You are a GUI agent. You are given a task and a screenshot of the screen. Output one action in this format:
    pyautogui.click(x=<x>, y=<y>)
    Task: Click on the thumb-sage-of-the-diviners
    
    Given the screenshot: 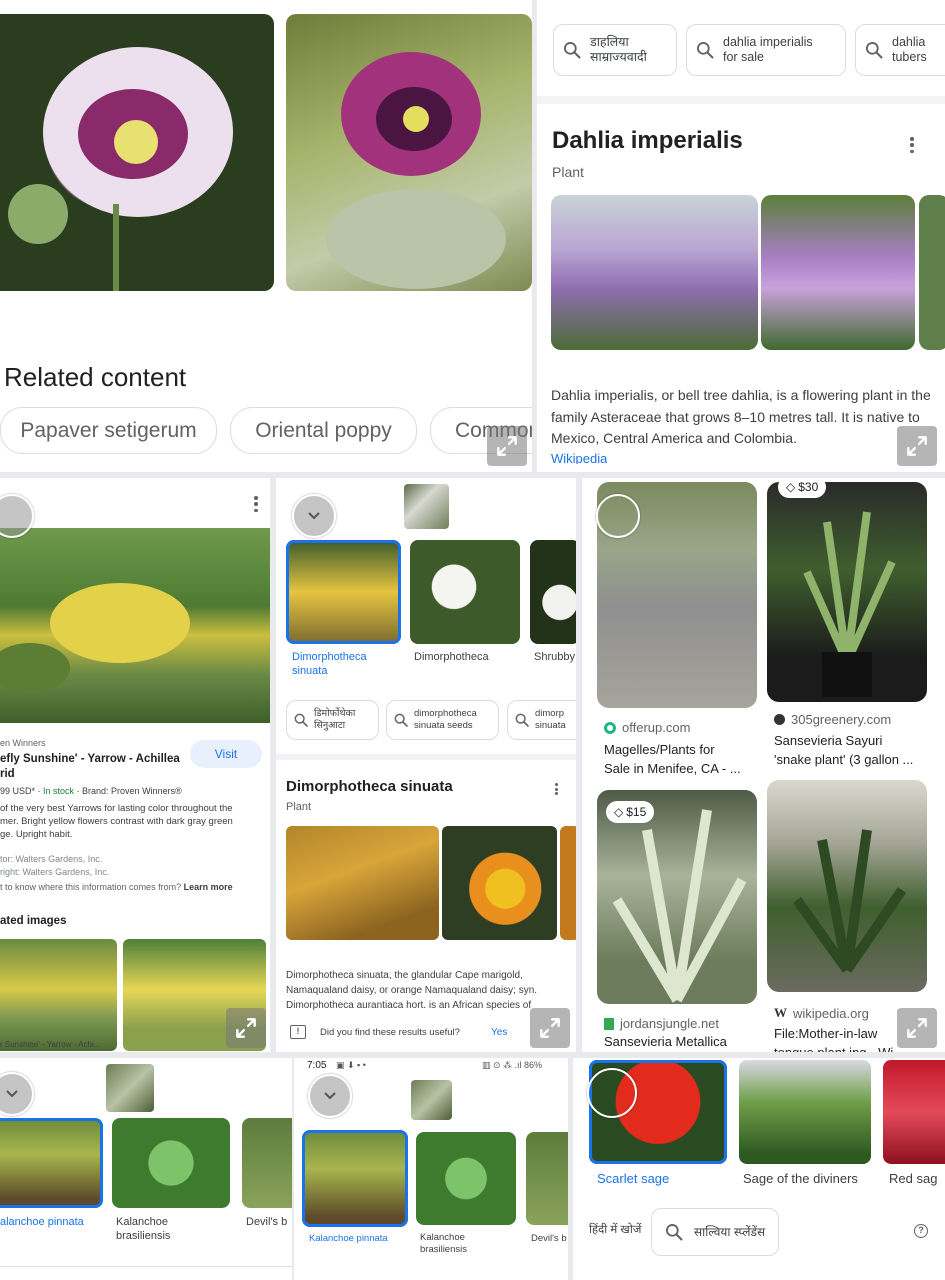 What is the action you would take?
    pyautogui.click(x=805, y=1112)
    